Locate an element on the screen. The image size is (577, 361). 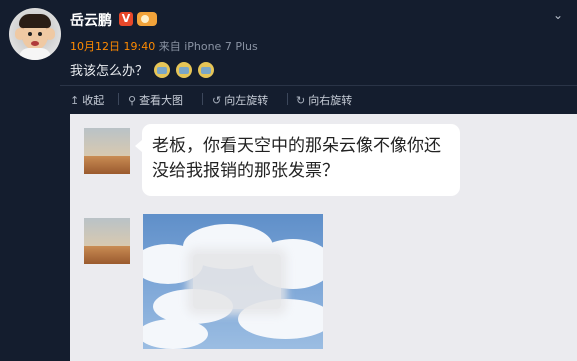
cloud-shape is located at coordinates (175, 334).